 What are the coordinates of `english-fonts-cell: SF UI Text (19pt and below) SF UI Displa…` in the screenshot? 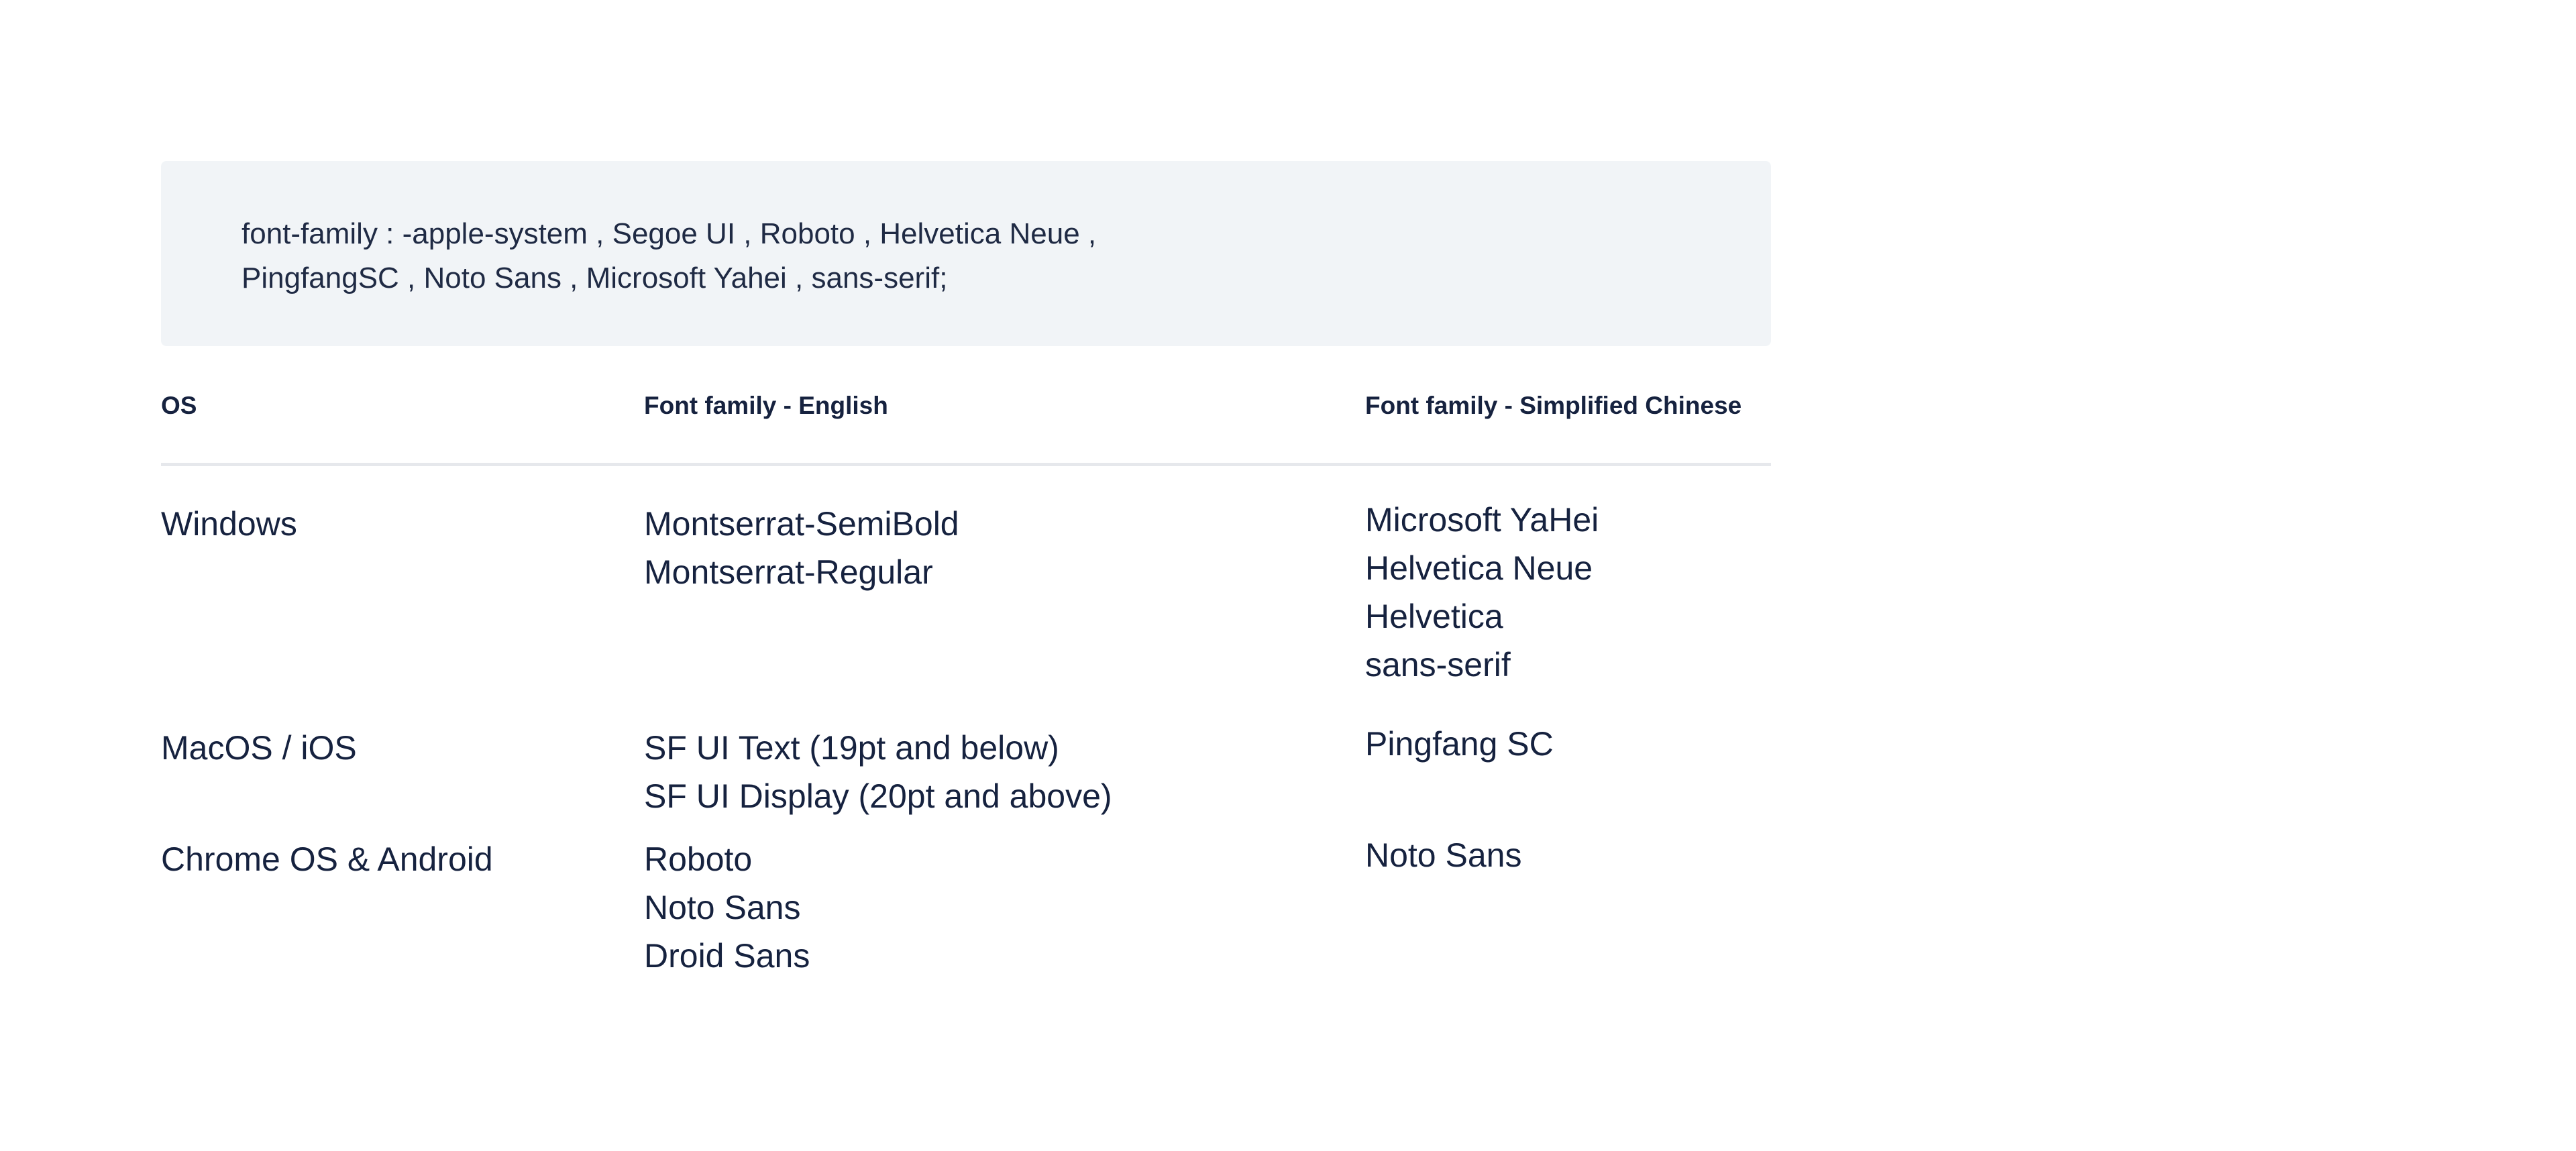 It's located at (1004, 759).